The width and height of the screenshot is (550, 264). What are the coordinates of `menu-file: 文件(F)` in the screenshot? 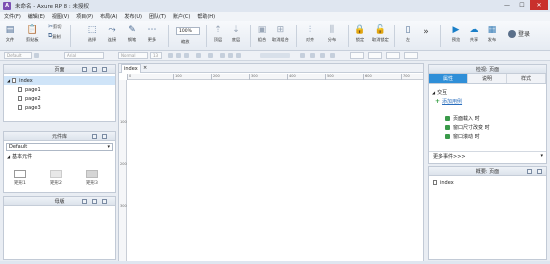 It's located at (12, 16).